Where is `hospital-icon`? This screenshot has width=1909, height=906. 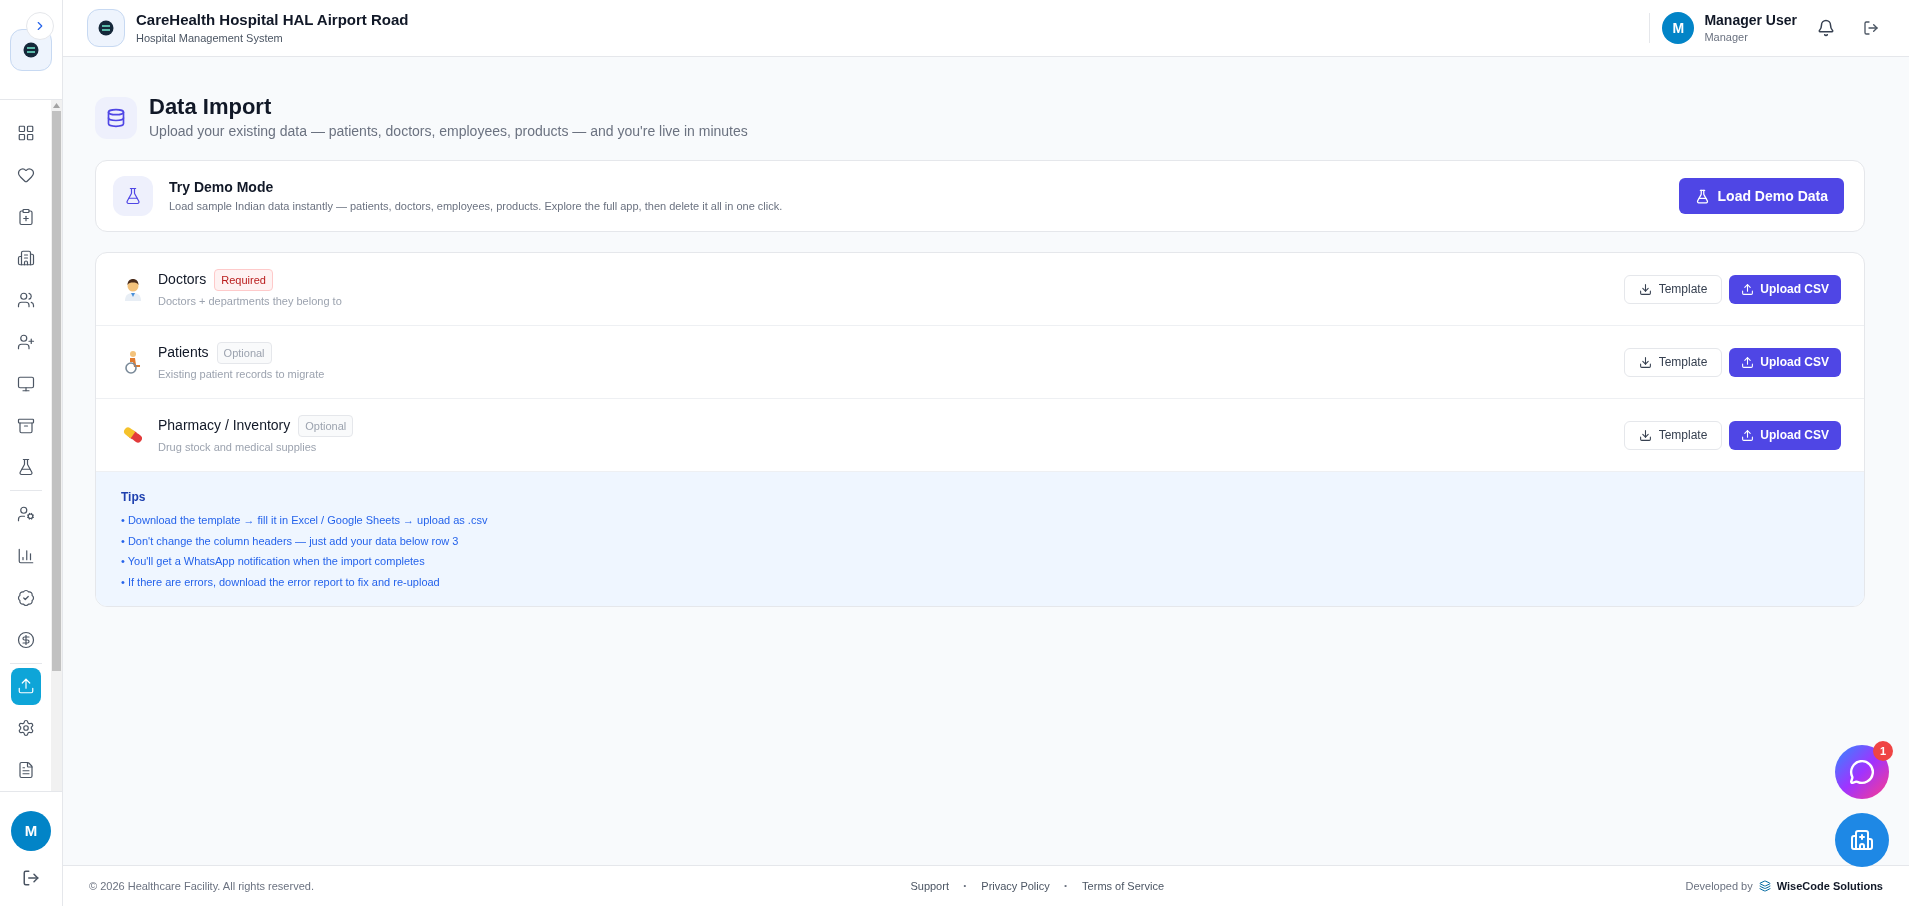 hospital-icon is located at coordinates (1862, 840).